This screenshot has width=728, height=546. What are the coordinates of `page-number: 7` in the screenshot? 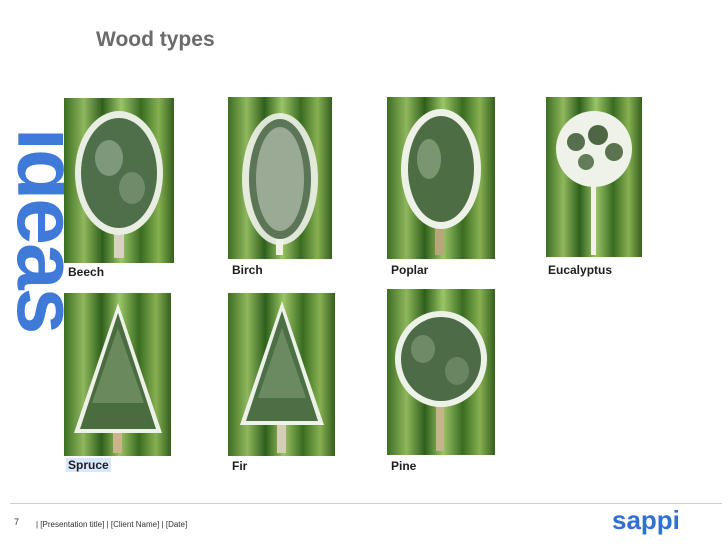 It's located at (17, 522).